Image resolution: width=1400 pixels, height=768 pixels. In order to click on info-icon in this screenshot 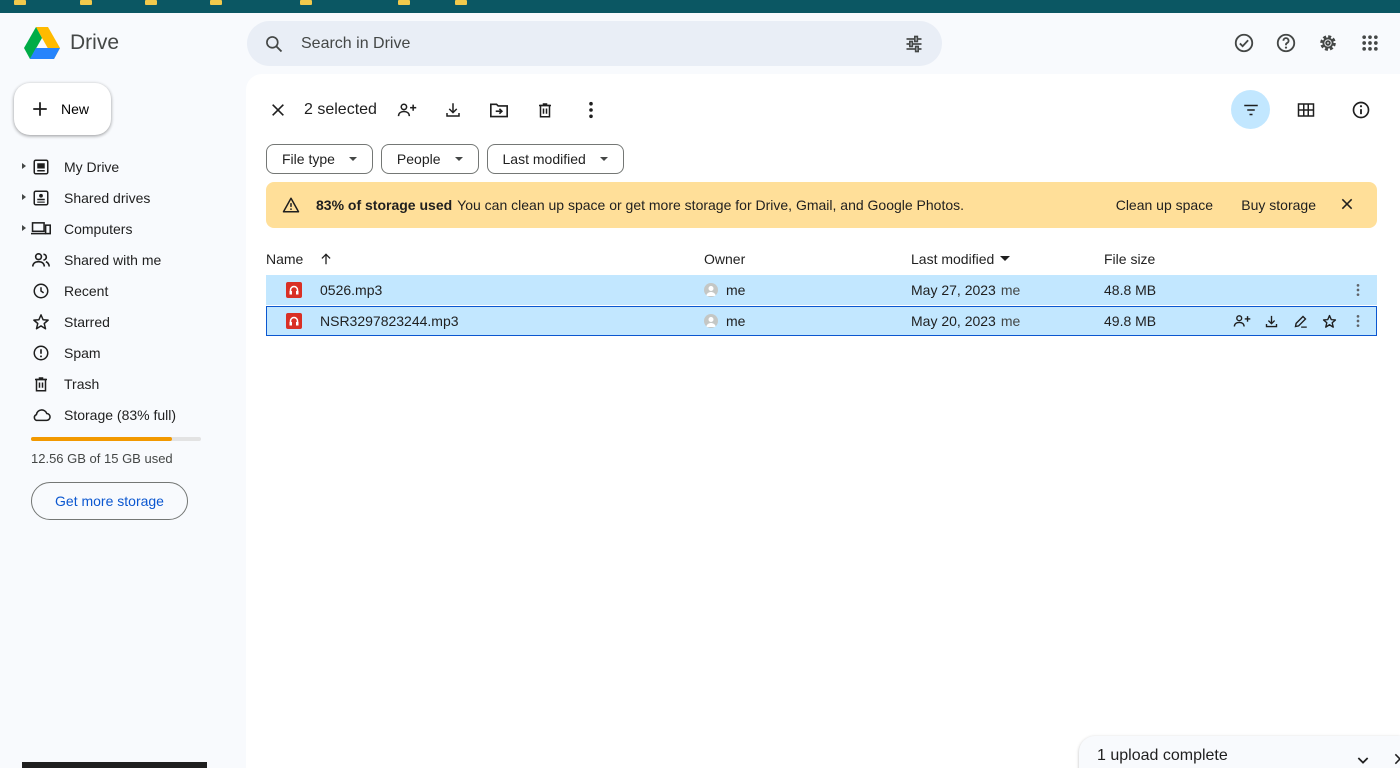, I will do `click(1360, 109)`.